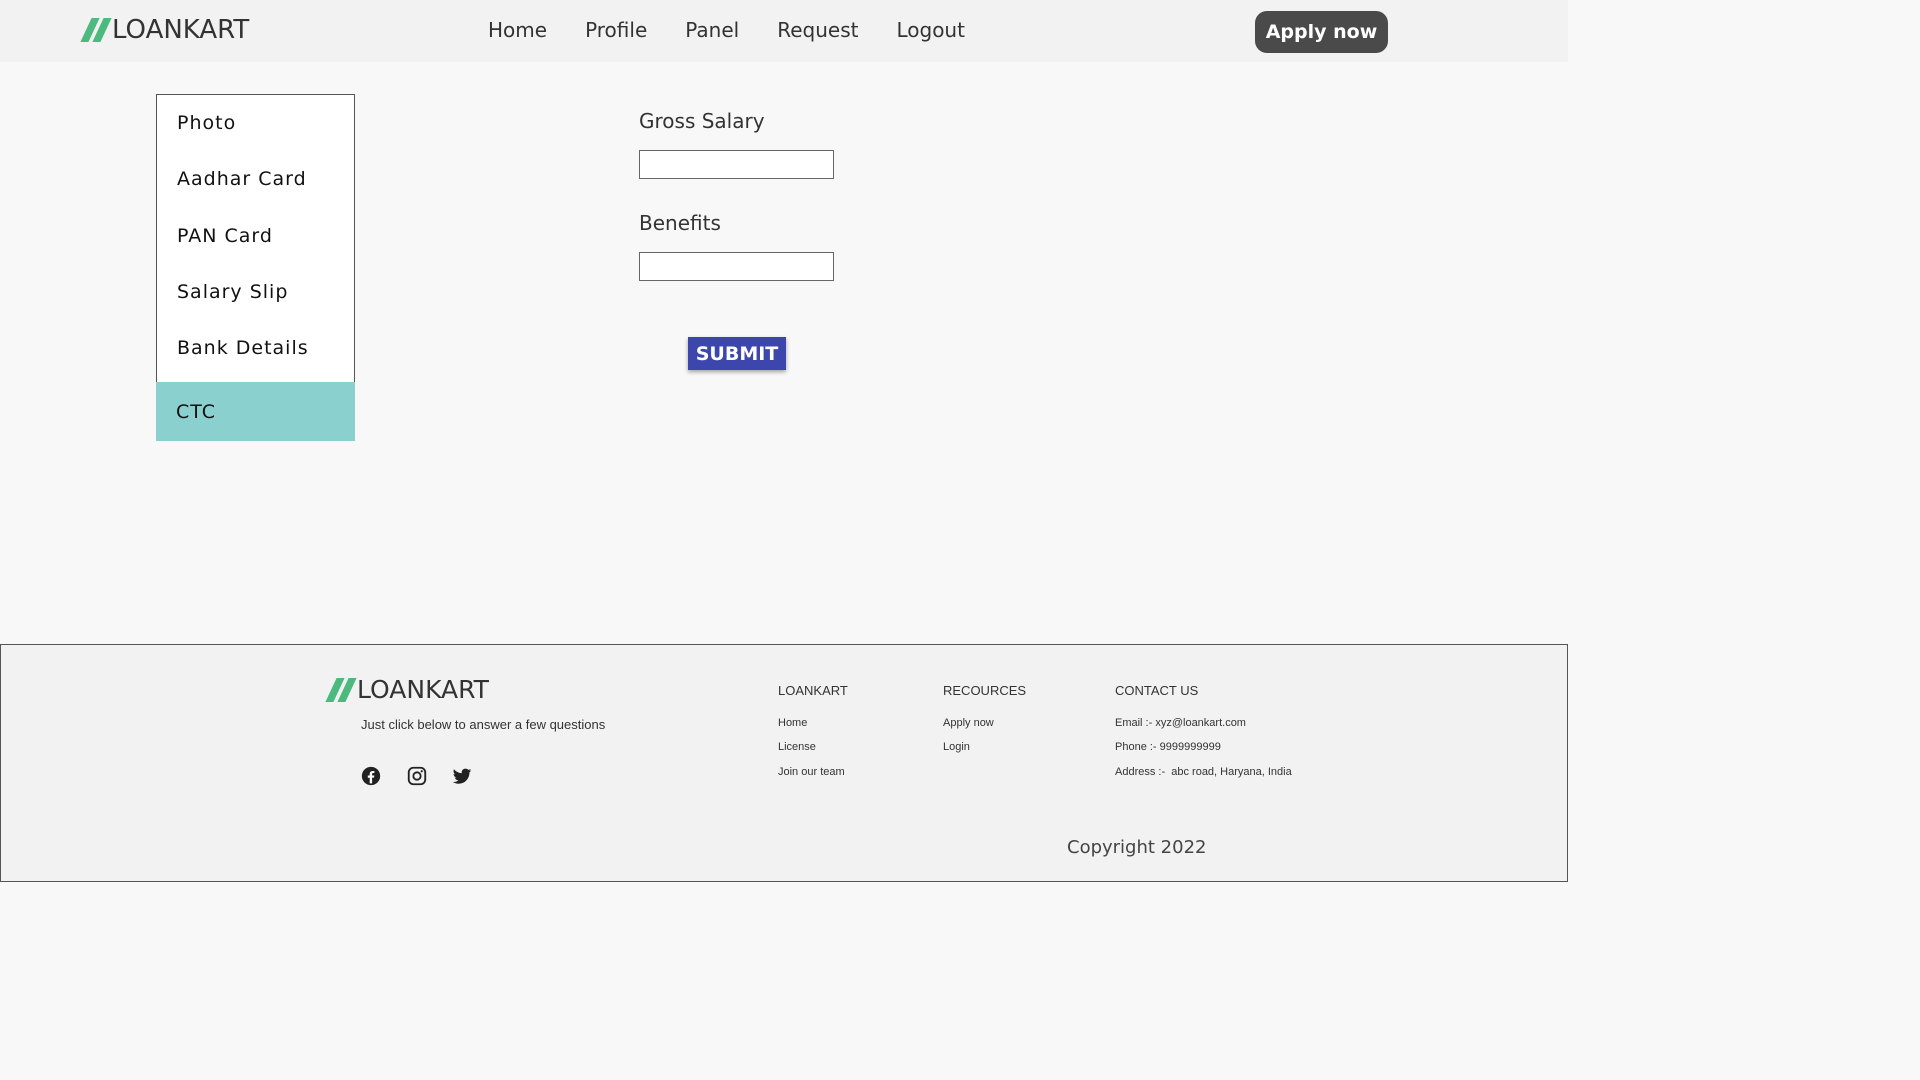 This screenshot has width=1920, height=1080. What do you see at coordinates (517, 30) in the screenshot?
I see `nav-home: Home` at bounding box center [517, 30].